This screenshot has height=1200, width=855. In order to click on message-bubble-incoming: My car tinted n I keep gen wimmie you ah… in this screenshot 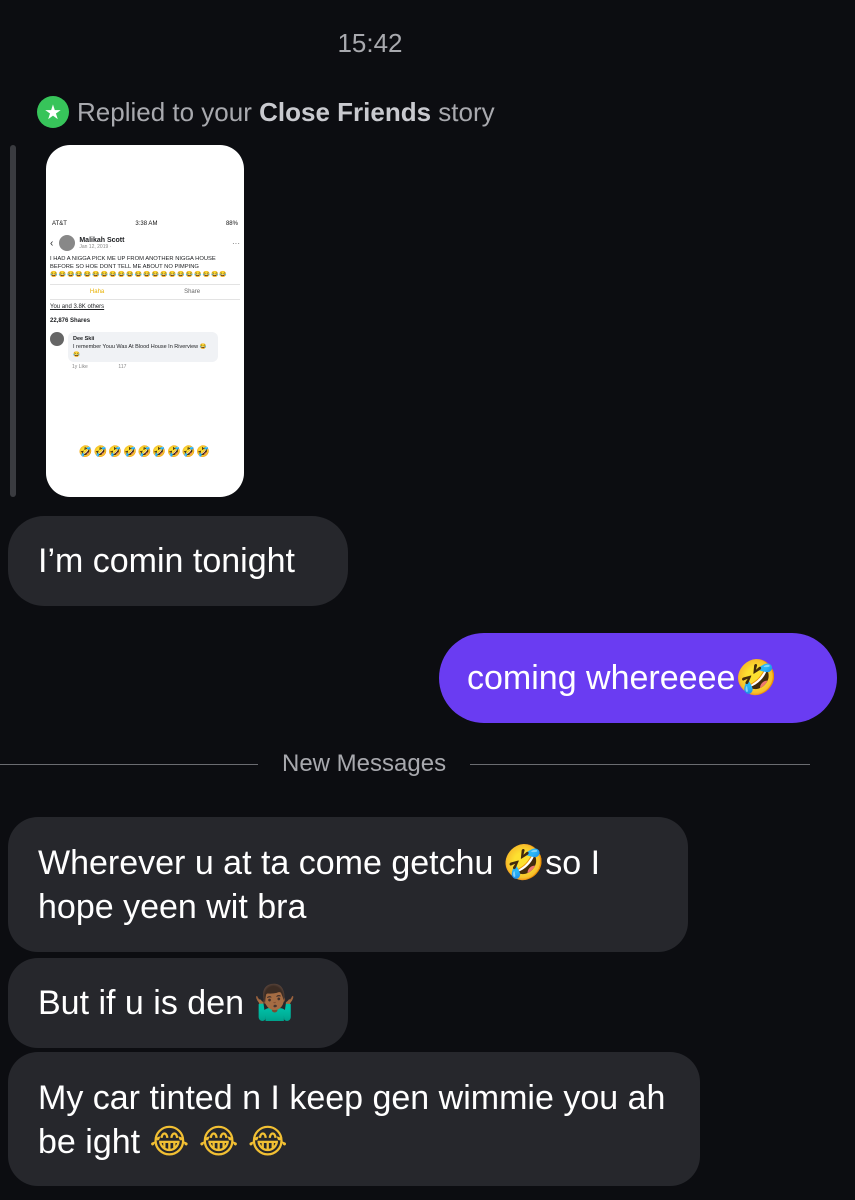, I will do `click(354, 1119)`.